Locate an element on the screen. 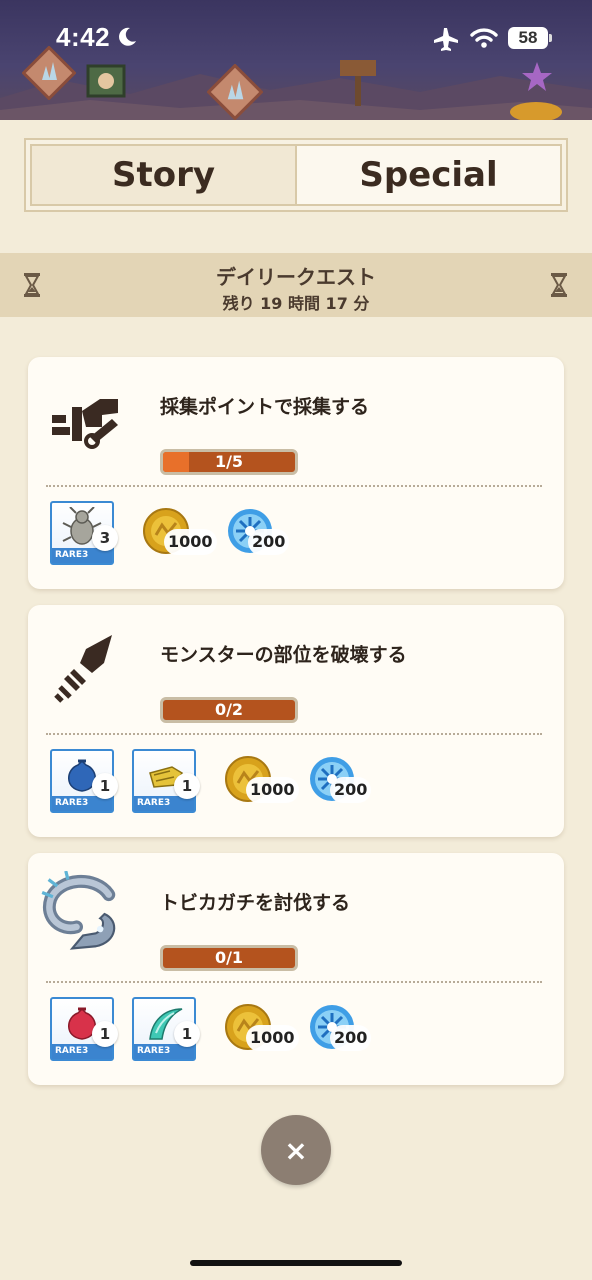 This screenshot has height=1280, width=592. quest-title: 採集ポイントで採集する is located at coordinates (265, 407).